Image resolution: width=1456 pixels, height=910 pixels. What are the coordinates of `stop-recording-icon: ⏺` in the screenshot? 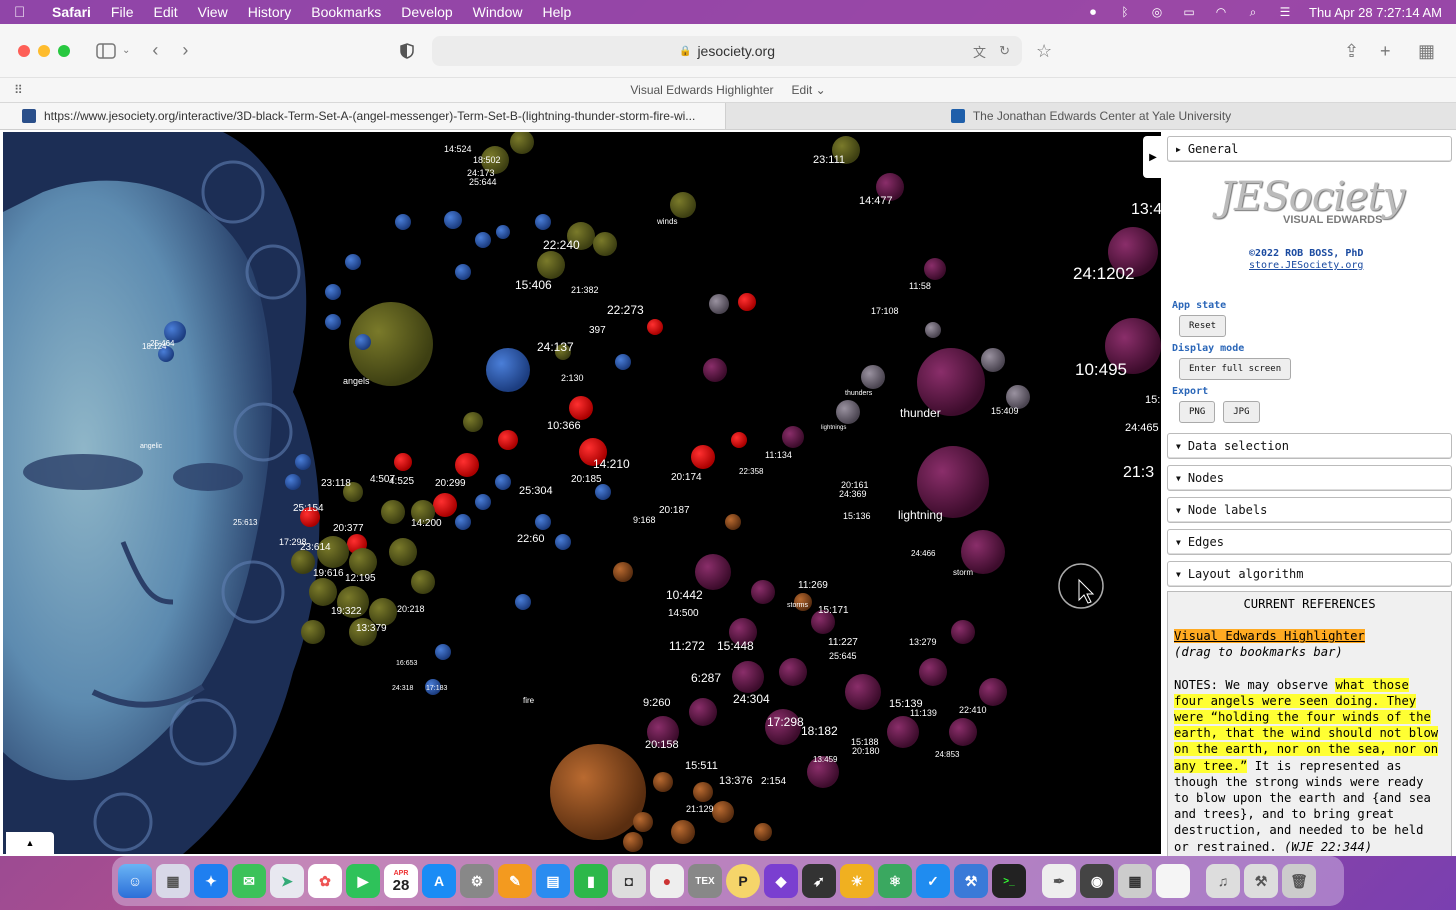 It's located at (1093, 12).